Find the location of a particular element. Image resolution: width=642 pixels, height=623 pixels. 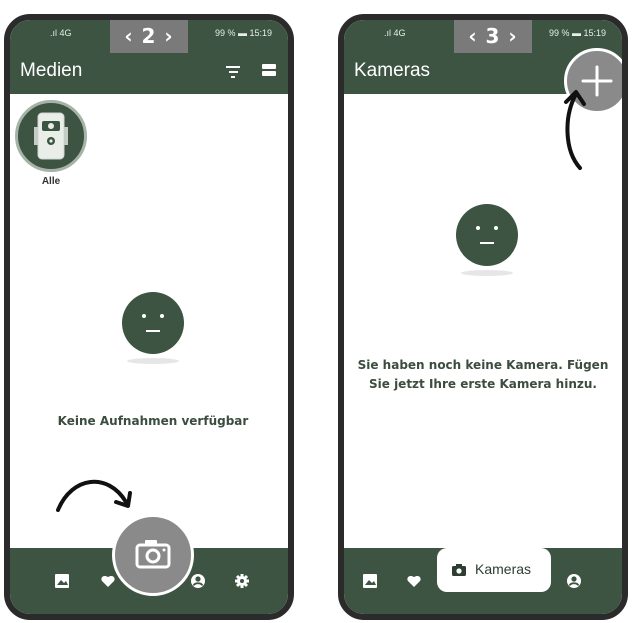

page-title: Medien is located at coordinates (51, 70).